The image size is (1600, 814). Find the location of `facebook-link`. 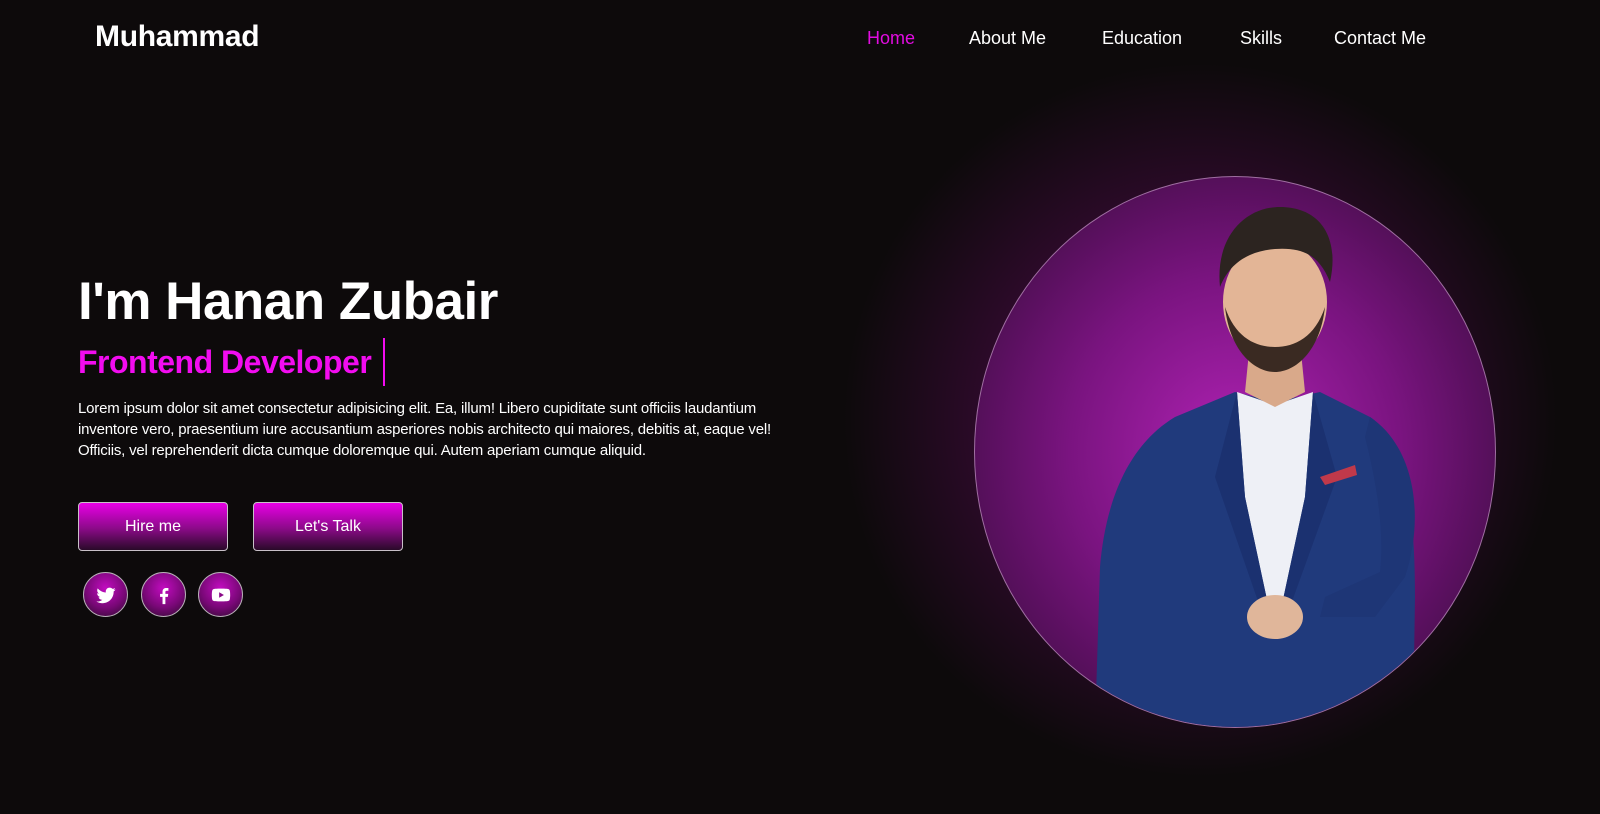

facebook-link is located at coordinates (163, 594).